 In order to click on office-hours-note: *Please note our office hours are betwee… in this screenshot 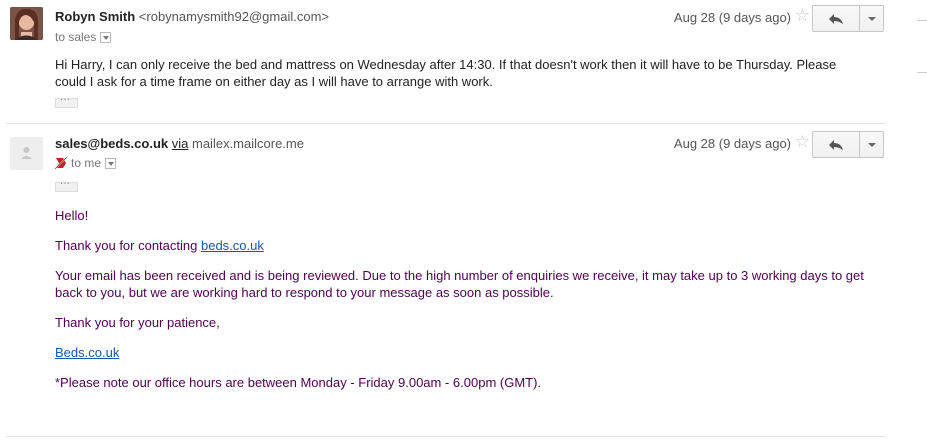, I will do `click(298, 382)`.